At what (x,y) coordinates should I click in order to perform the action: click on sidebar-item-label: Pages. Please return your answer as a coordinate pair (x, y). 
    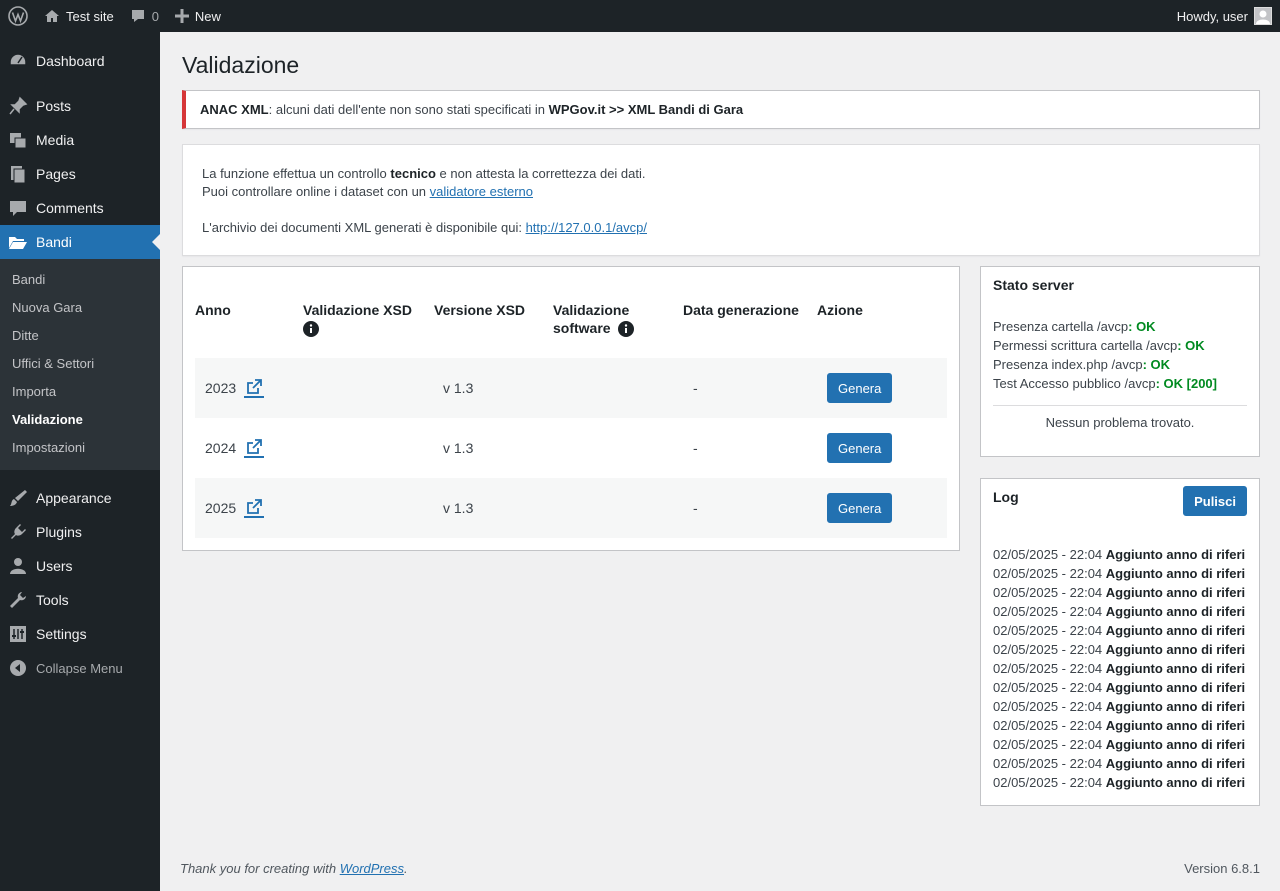
    Looking at the image, I should click on (56, 174).